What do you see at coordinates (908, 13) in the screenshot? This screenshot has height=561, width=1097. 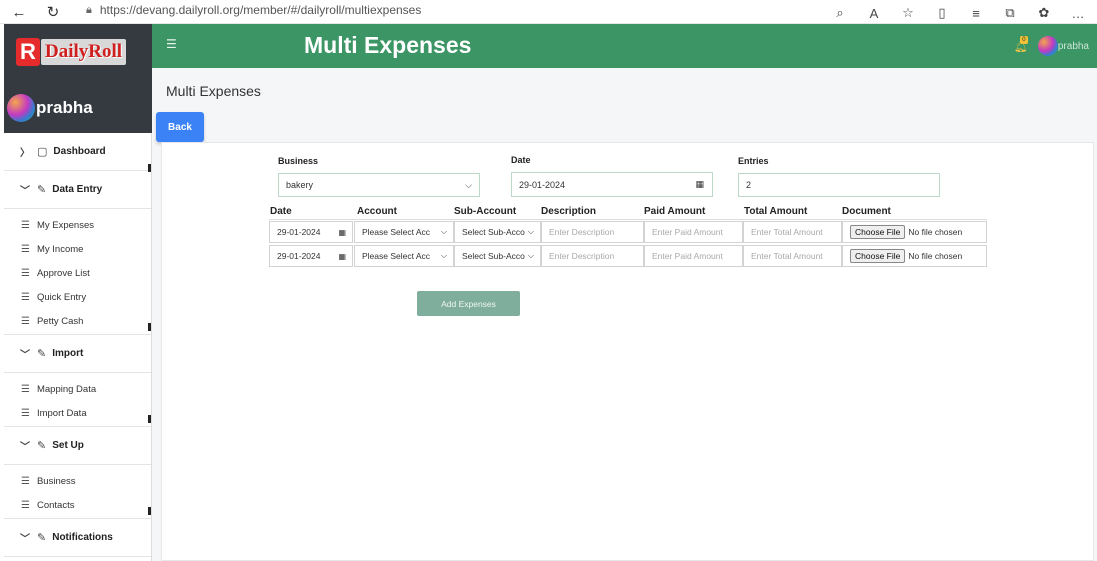 I see `favorite-star-icon: ☆` at bounding box center [908, 13].